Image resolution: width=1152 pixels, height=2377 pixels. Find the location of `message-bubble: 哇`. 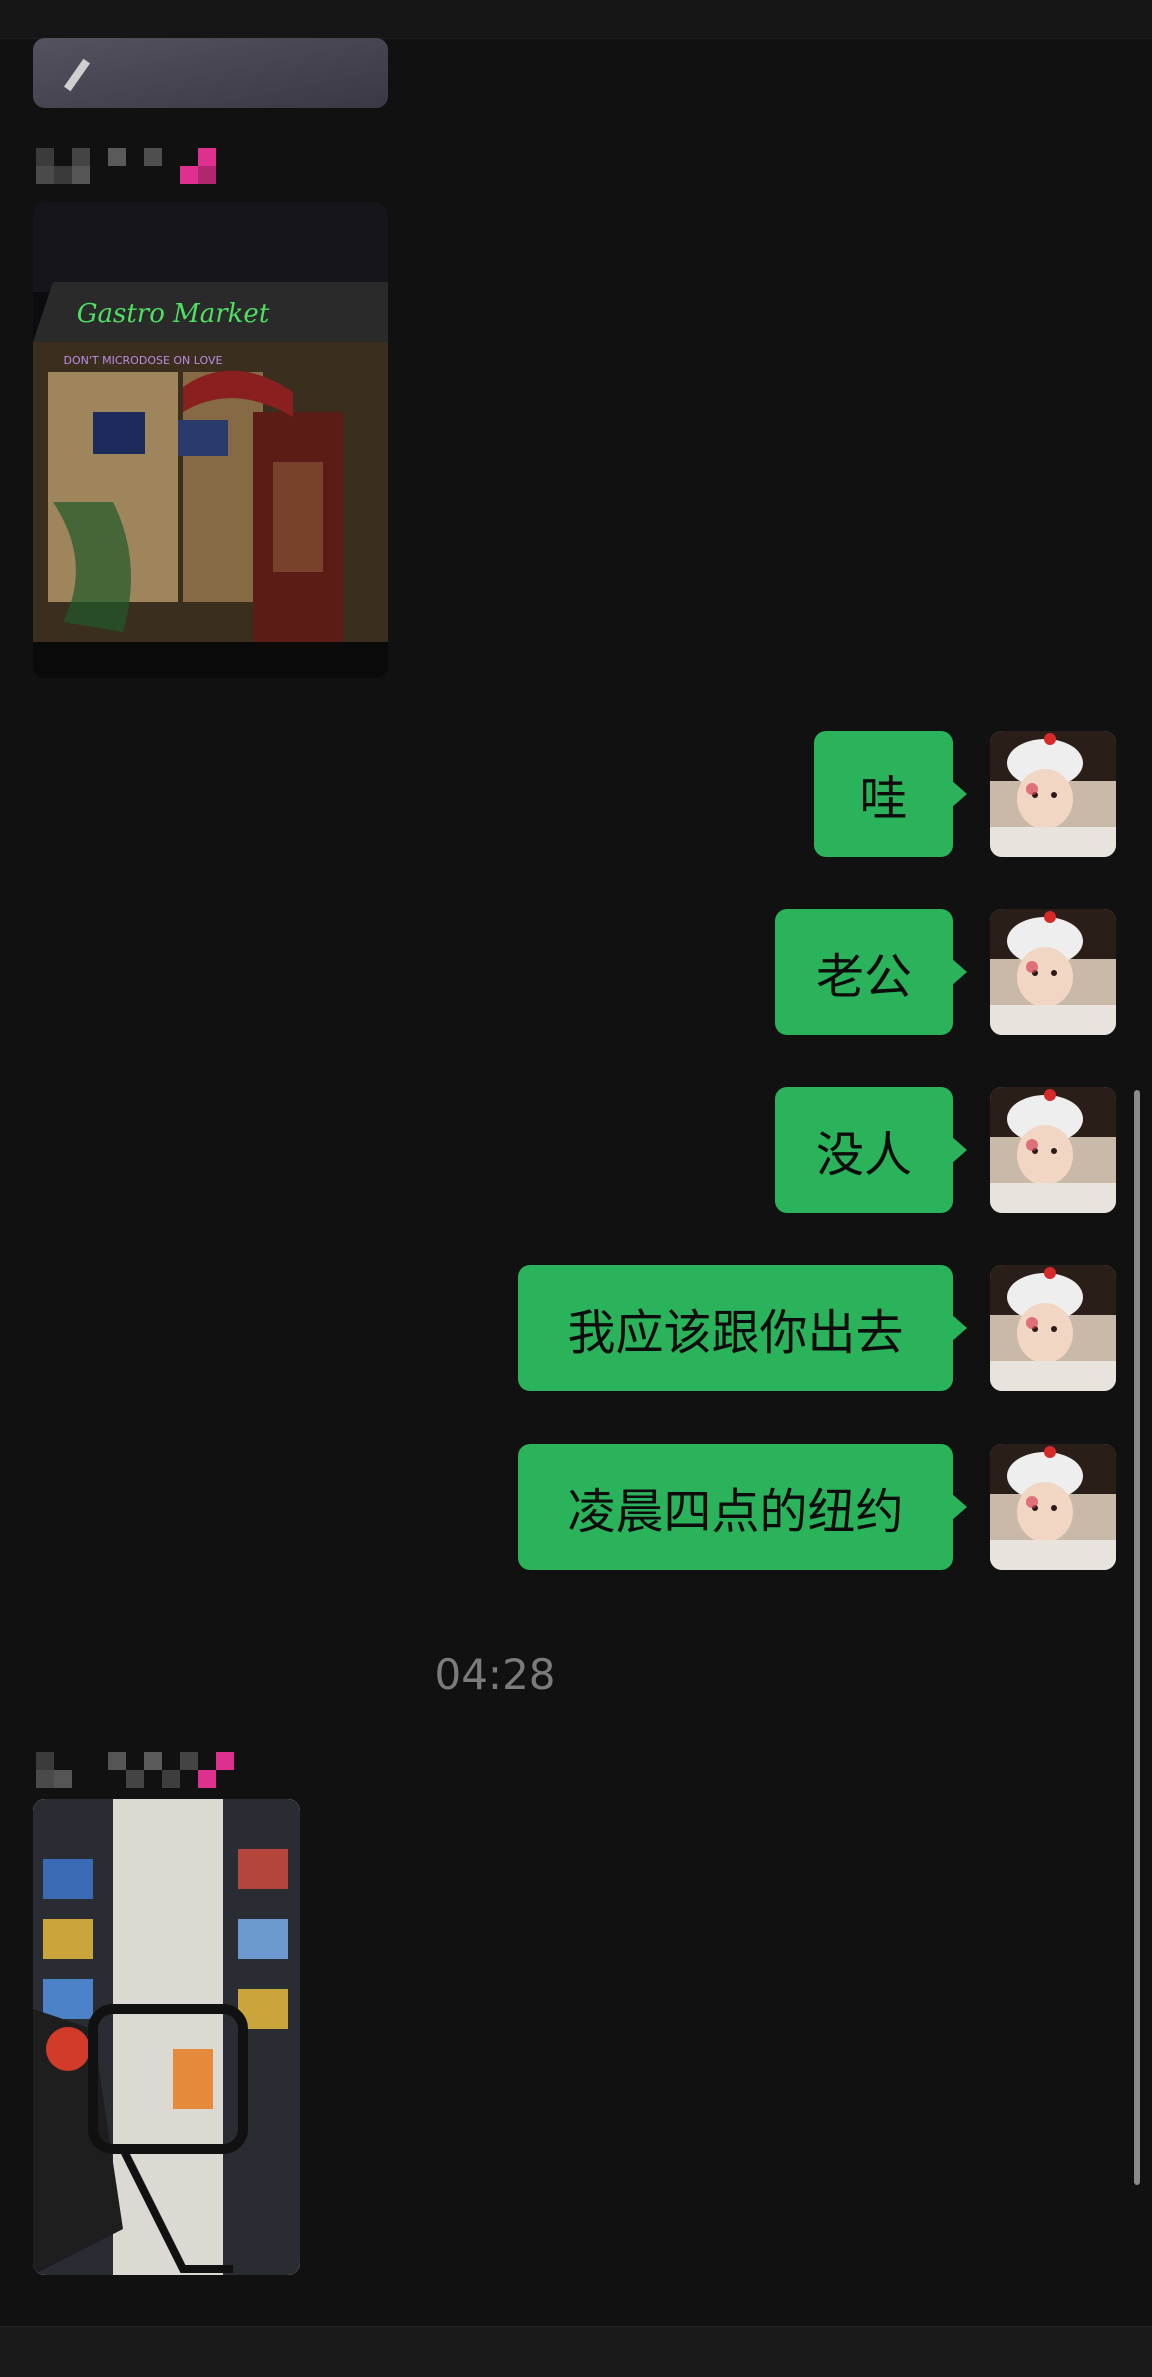

message-bubble: 哇 is located at coordinates (890, 794).